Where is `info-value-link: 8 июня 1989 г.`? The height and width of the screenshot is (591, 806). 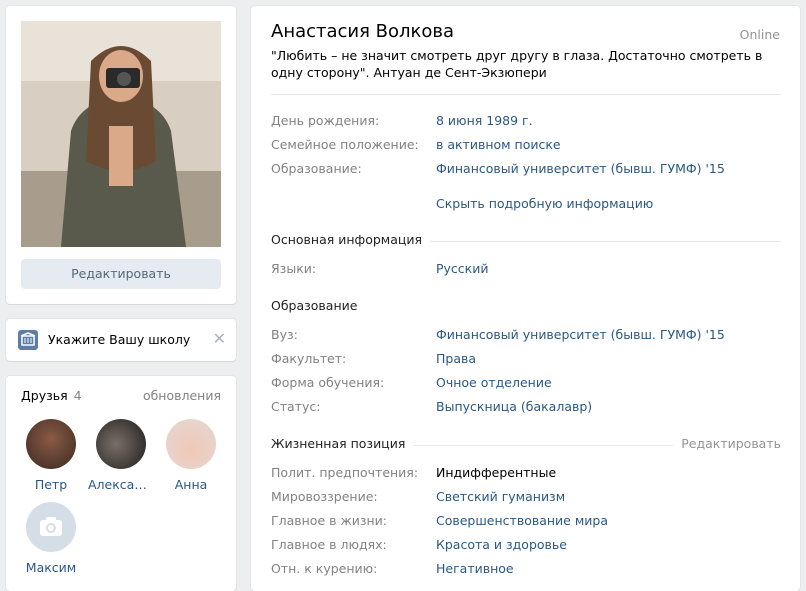
info-value-link: 8 июня 1989 г. is located at coordinates (484, 120).